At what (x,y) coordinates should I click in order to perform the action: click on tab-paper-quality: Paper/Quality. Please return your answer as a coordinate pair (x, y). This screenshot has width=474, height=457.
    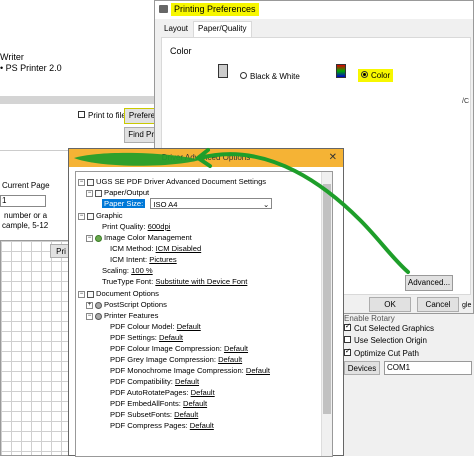
    Looking at the image, I should click on (222, 29).